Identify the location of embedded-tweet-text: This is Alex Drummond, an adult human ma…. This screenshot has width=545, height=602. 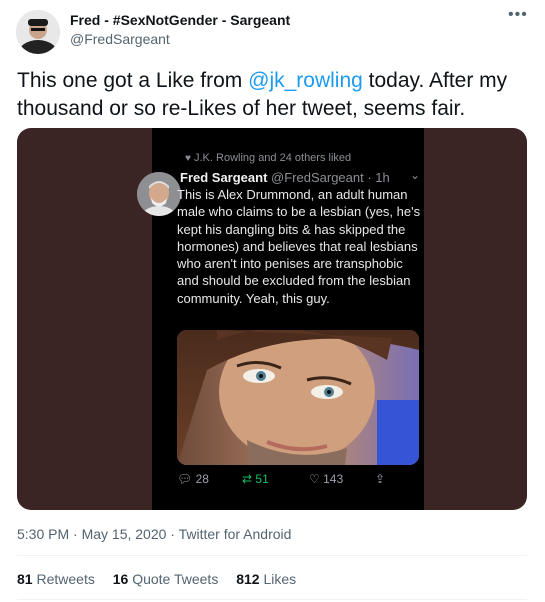
(299, 246).